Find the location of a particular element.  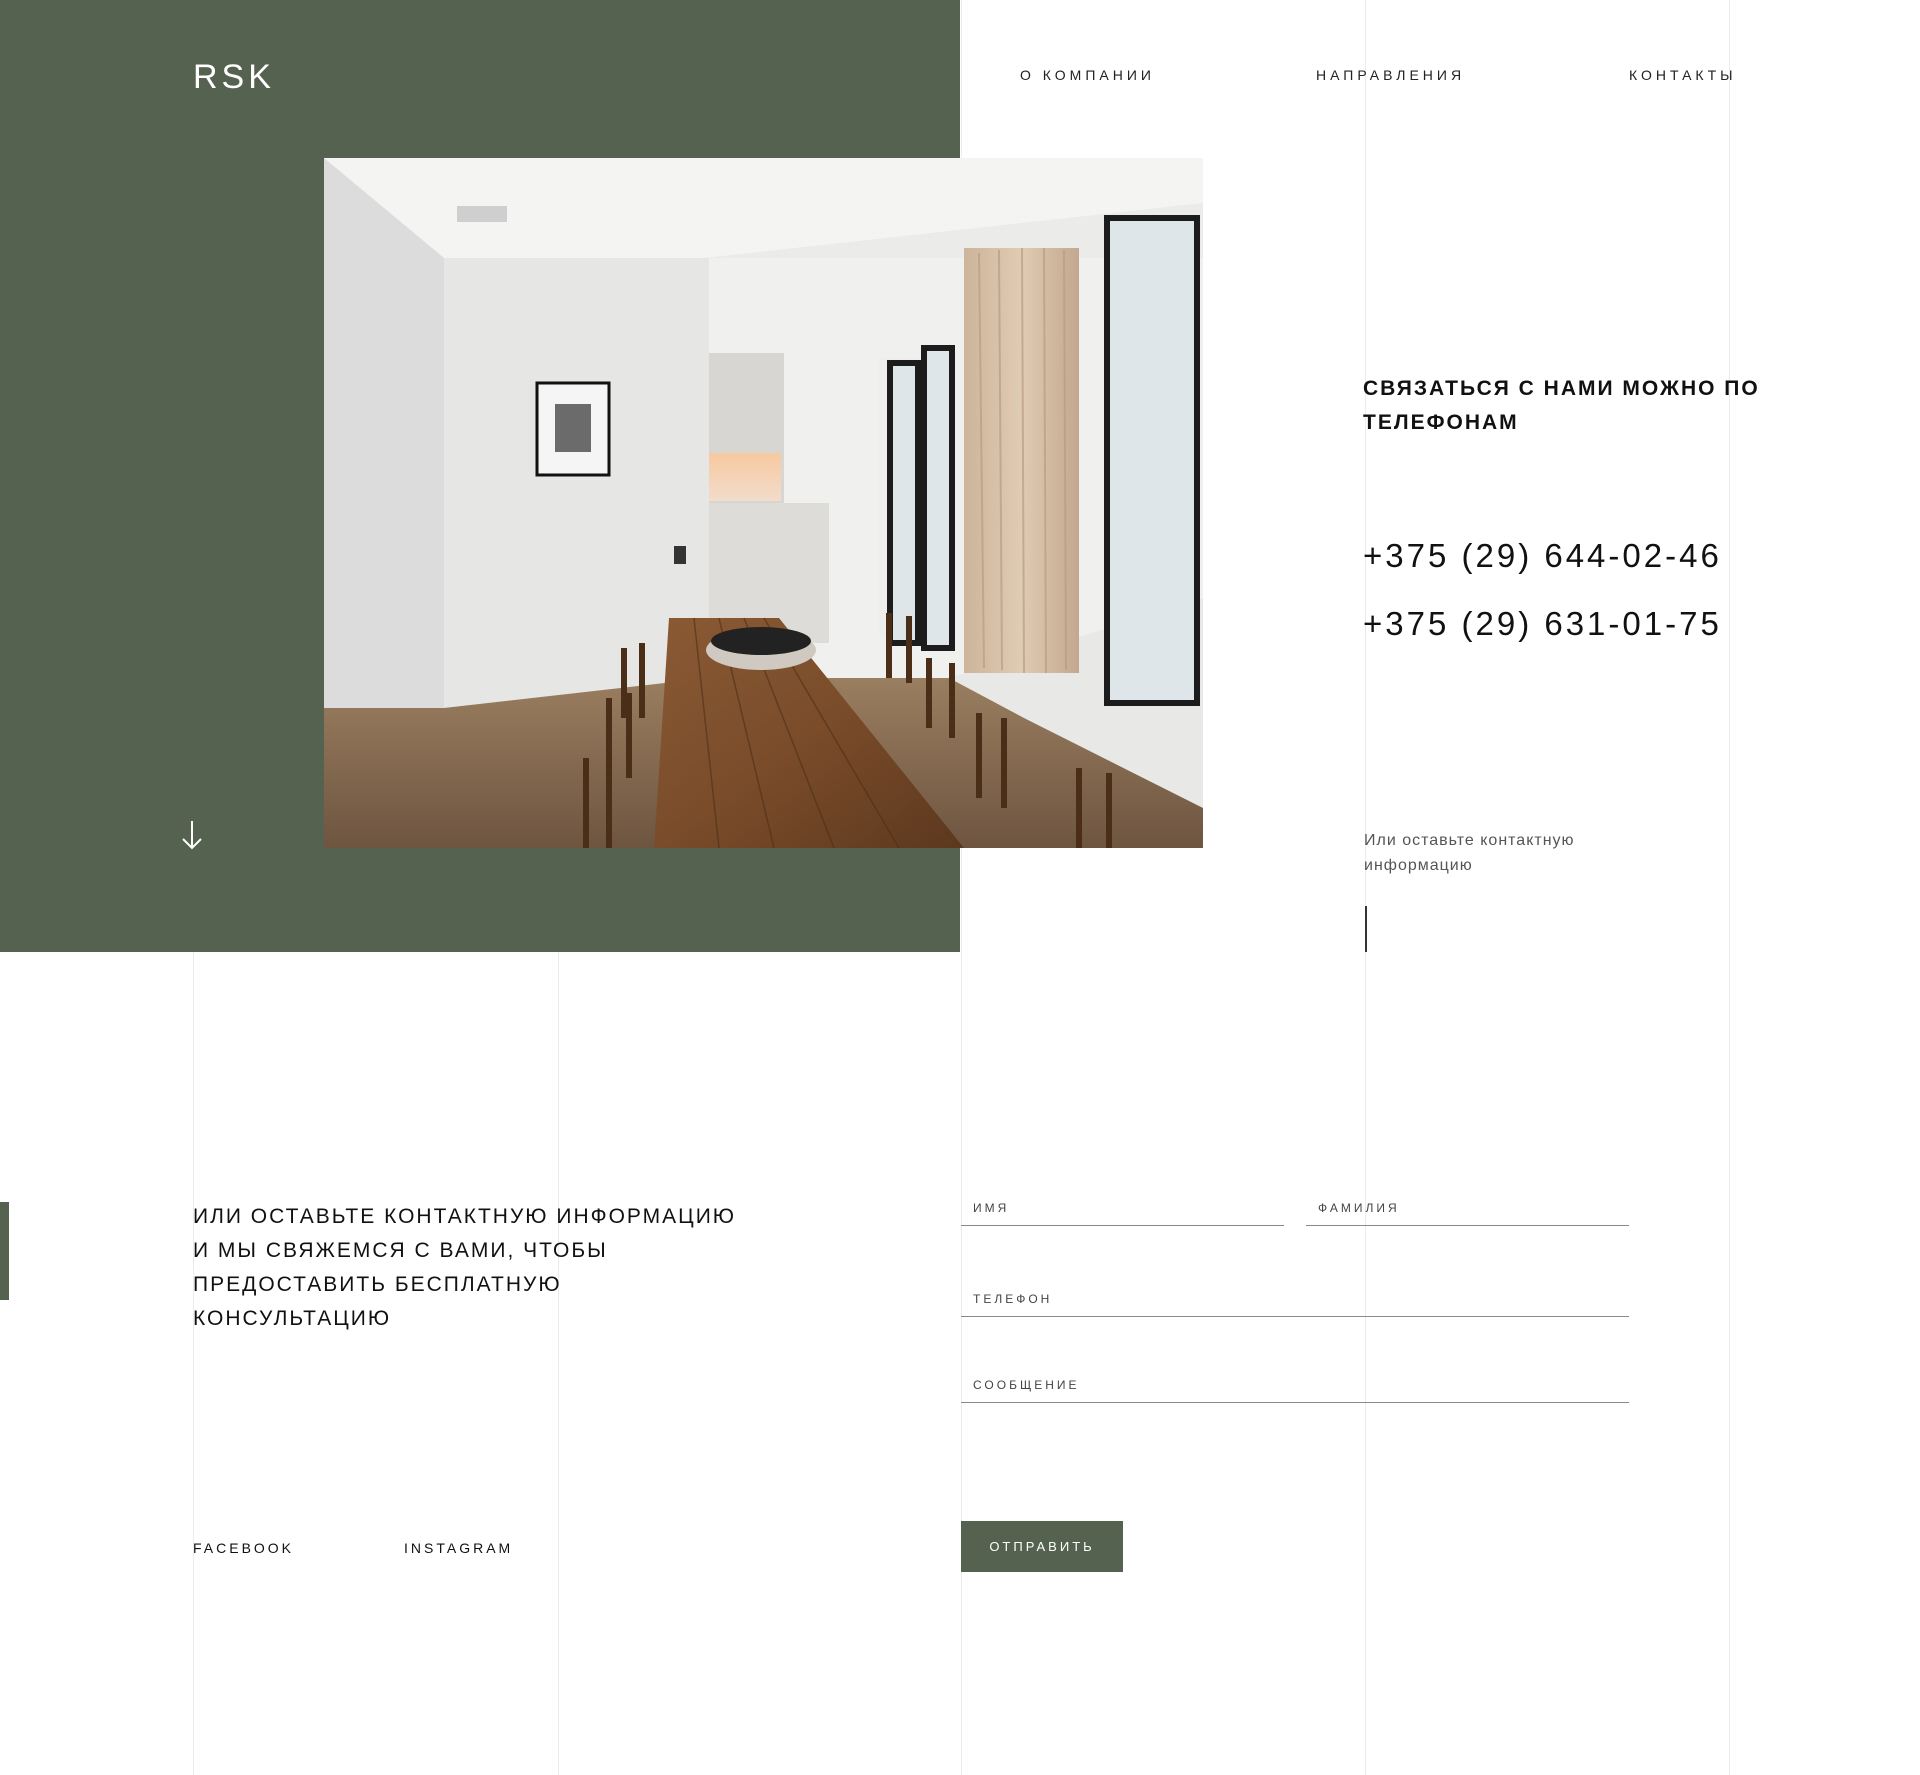

submit-button: ОТПРАВИТЬ is located at coordinates (1042, 1546).